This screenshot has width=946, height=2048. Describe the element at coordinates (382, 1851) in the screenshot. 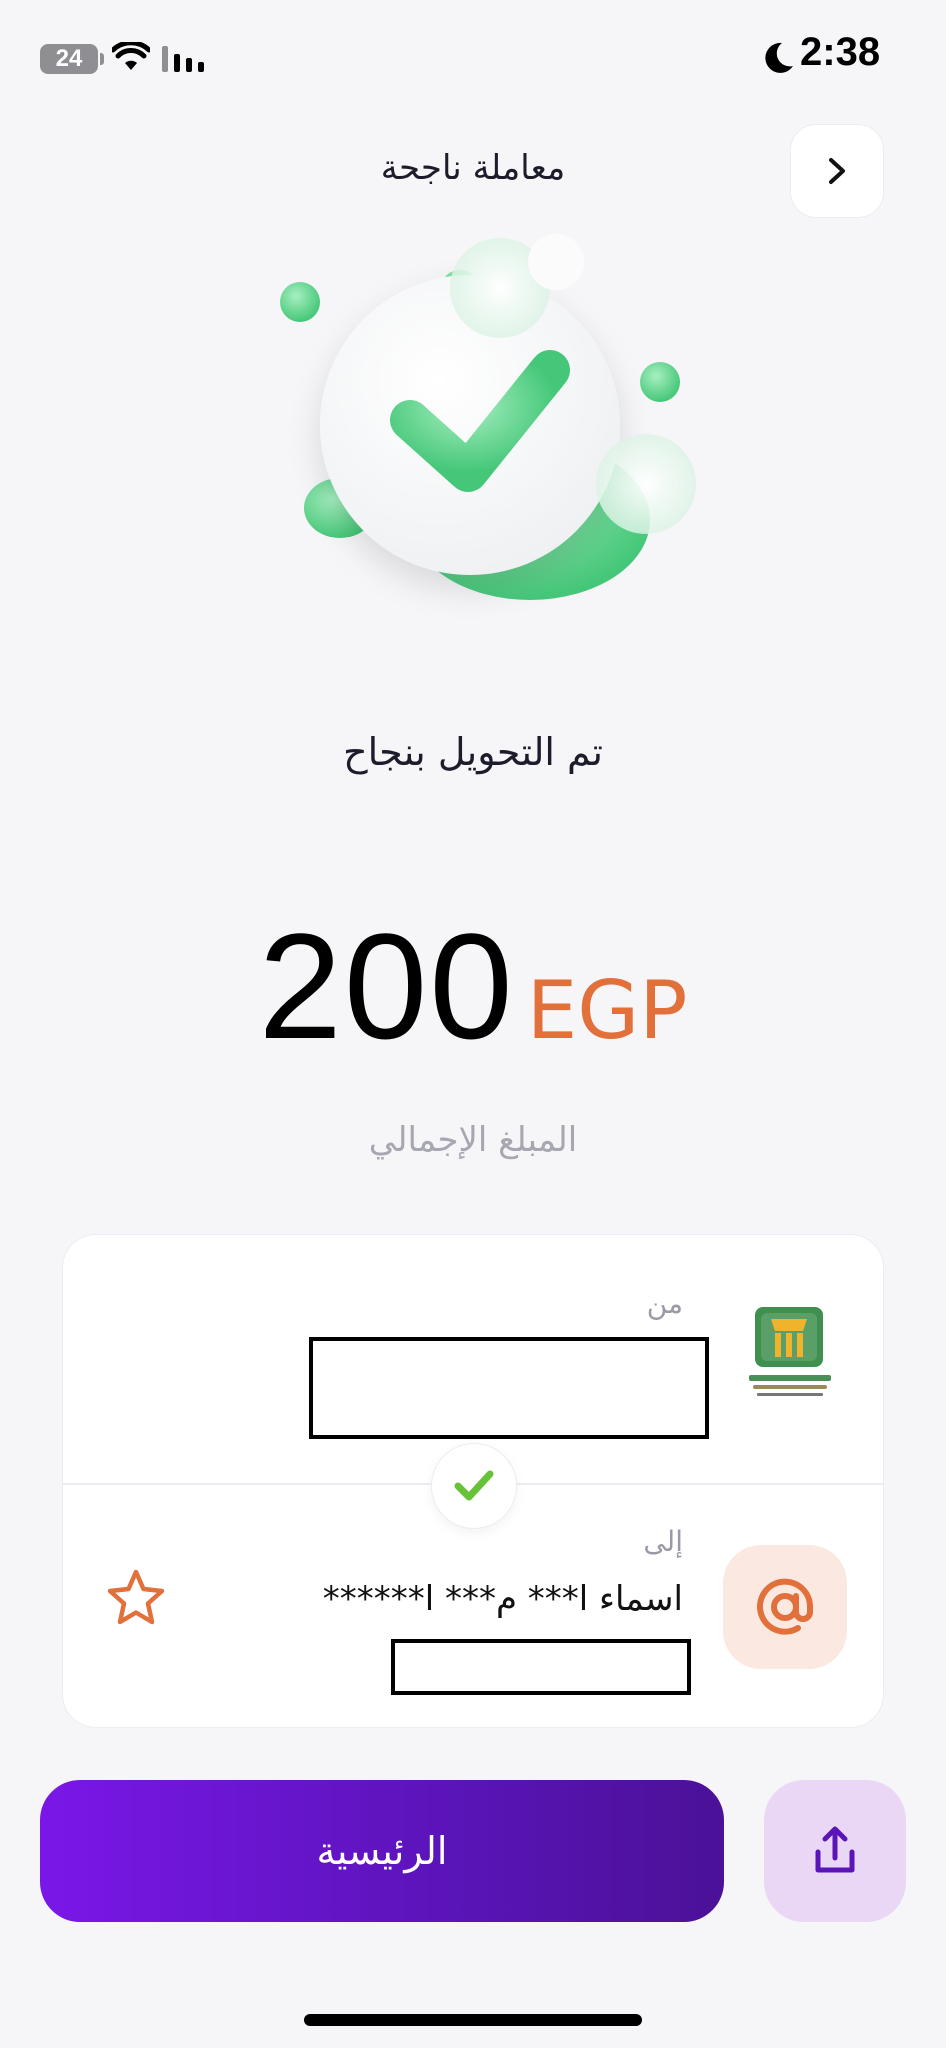

I see `home-button: الرئيسية` at that location.